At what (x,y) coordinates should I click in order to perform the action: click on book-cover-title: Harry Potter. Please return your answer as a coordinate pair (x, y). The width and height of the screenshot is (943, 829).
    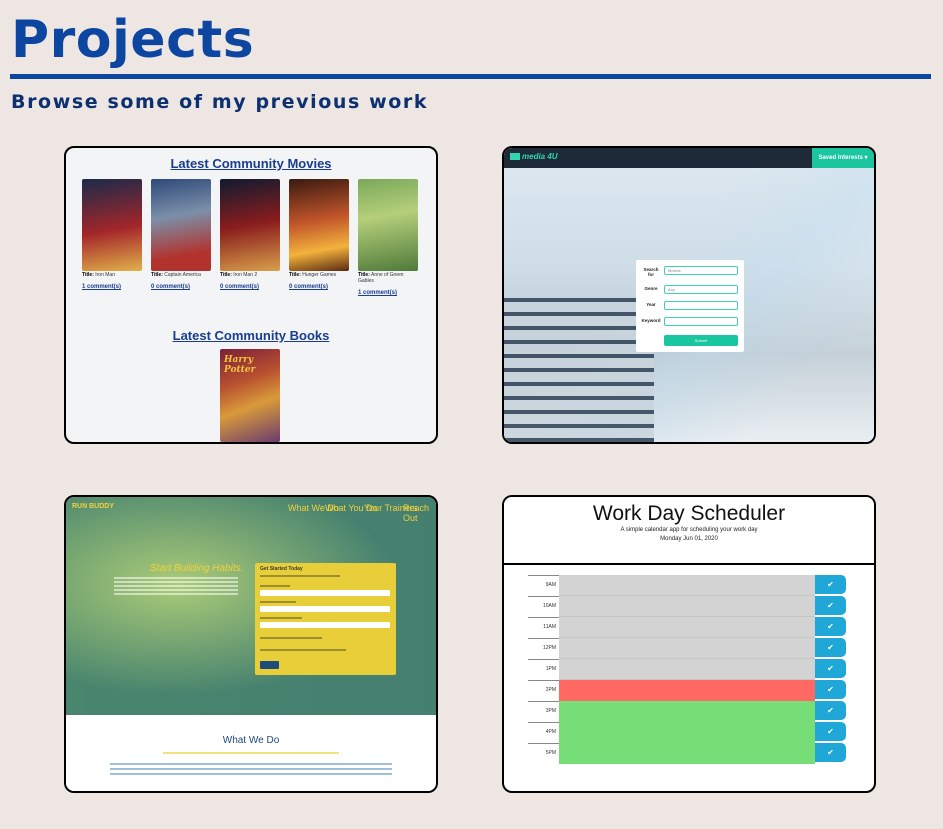
    Looking at the image, I should click on (240, 365).